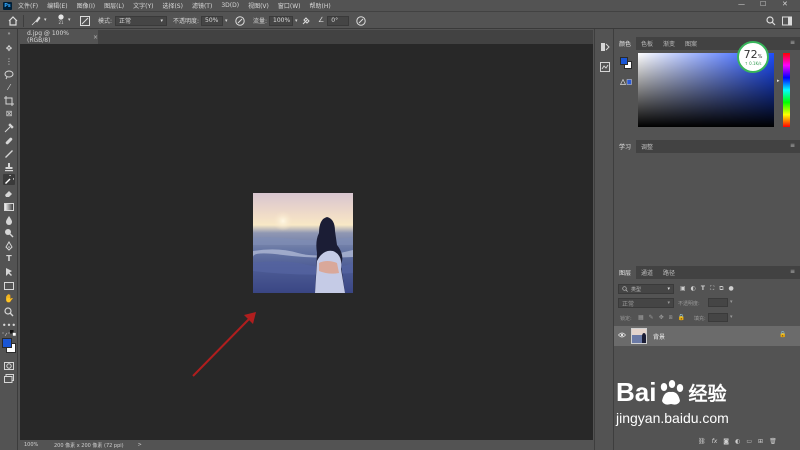  Describe the element at coordinates (13, 20) in the screenshot. I see `home-icon` at that location.